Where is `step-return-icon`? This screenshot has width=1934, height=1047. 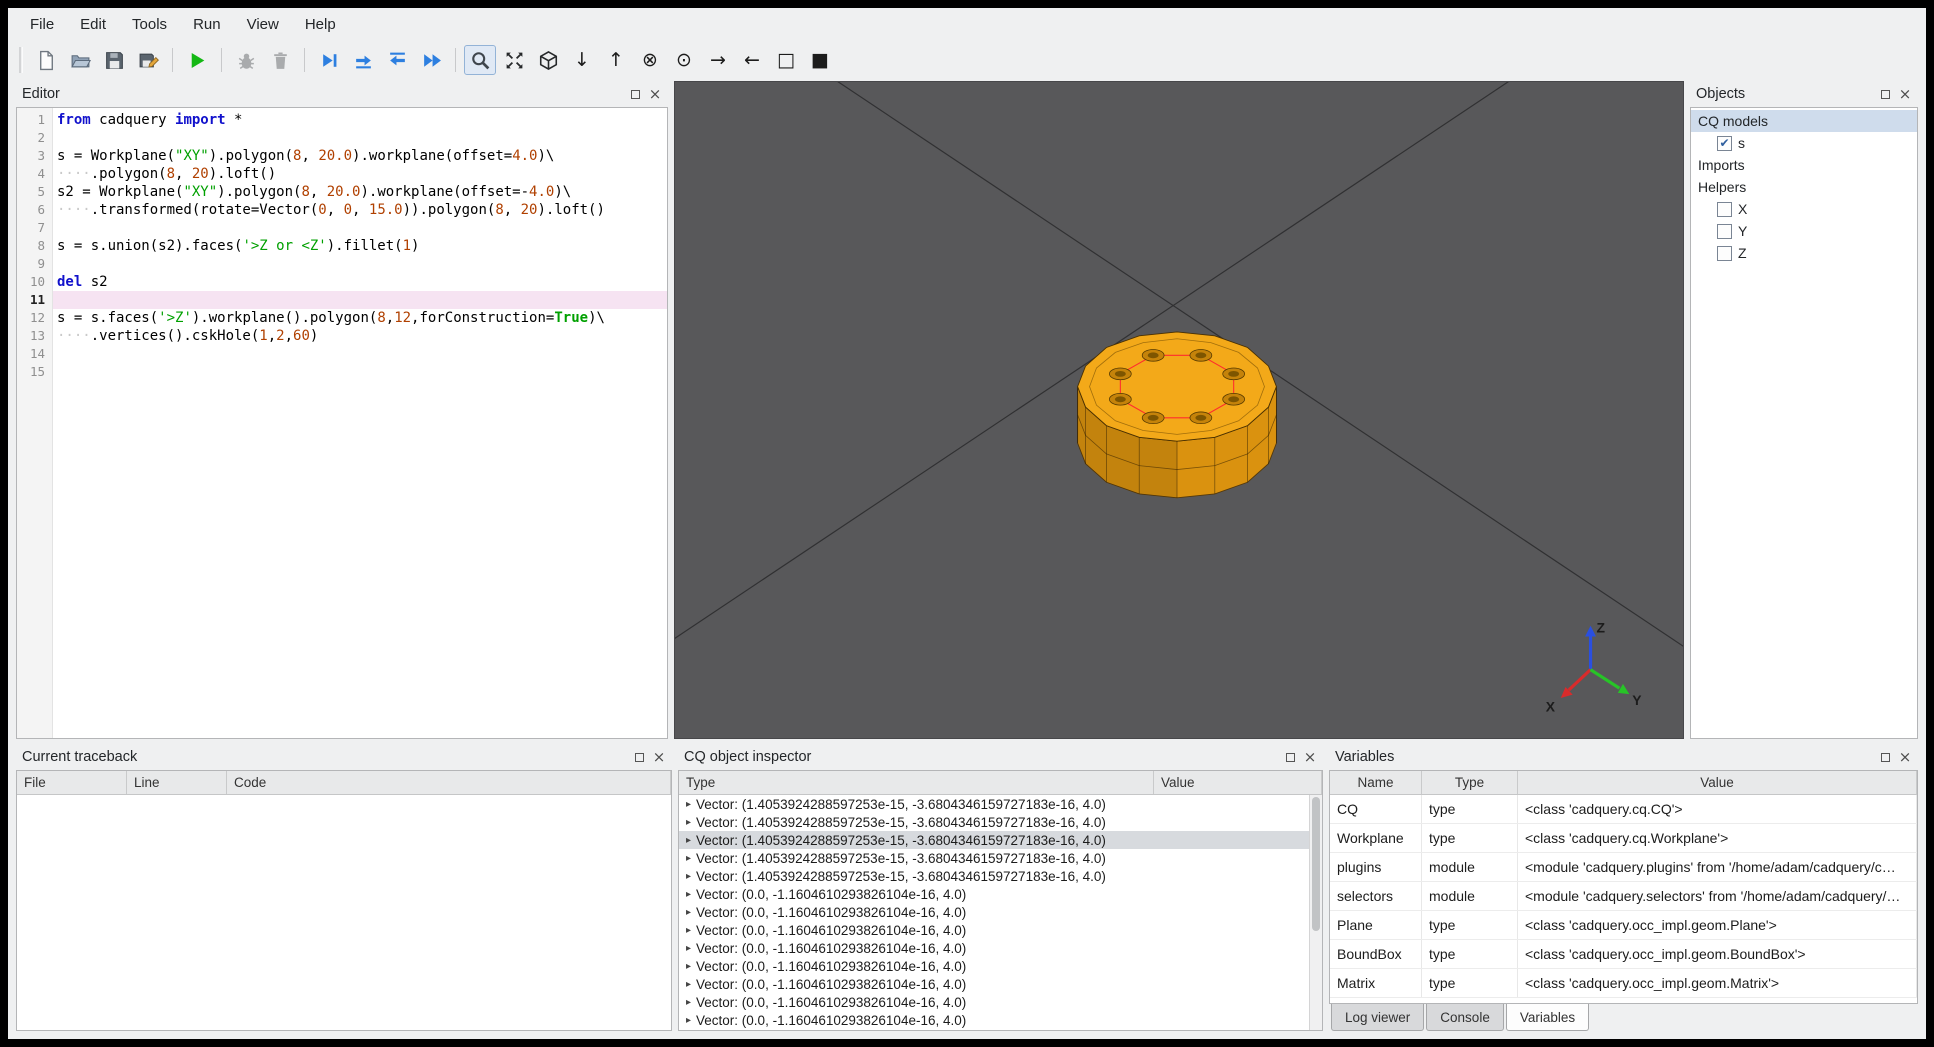
step-return-icon is located at coordinates (397, 60).